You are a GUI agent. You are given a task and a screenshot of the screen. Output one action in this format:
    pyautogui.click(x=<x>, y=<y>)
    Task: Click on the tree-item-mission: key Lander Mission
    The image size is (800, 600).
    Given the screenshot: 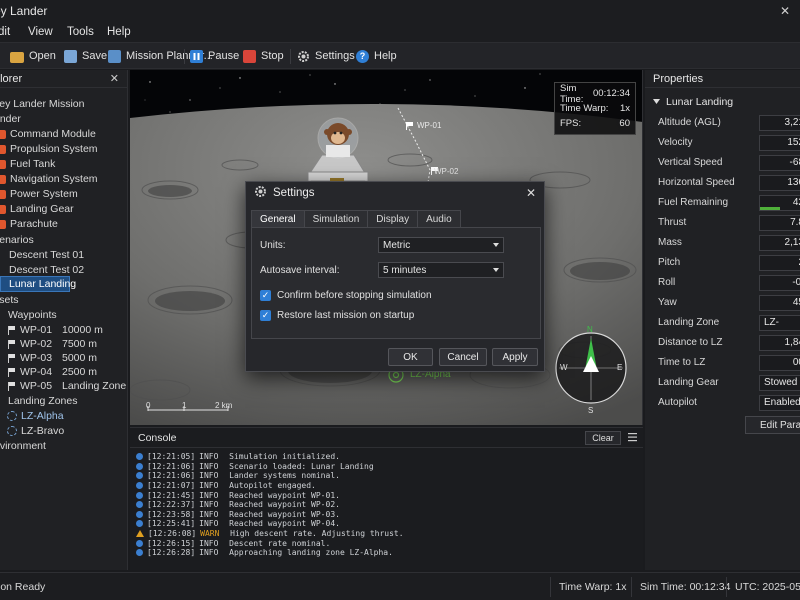 What is the action you would take?
    pyautogui.click(x=42, y=104)
    